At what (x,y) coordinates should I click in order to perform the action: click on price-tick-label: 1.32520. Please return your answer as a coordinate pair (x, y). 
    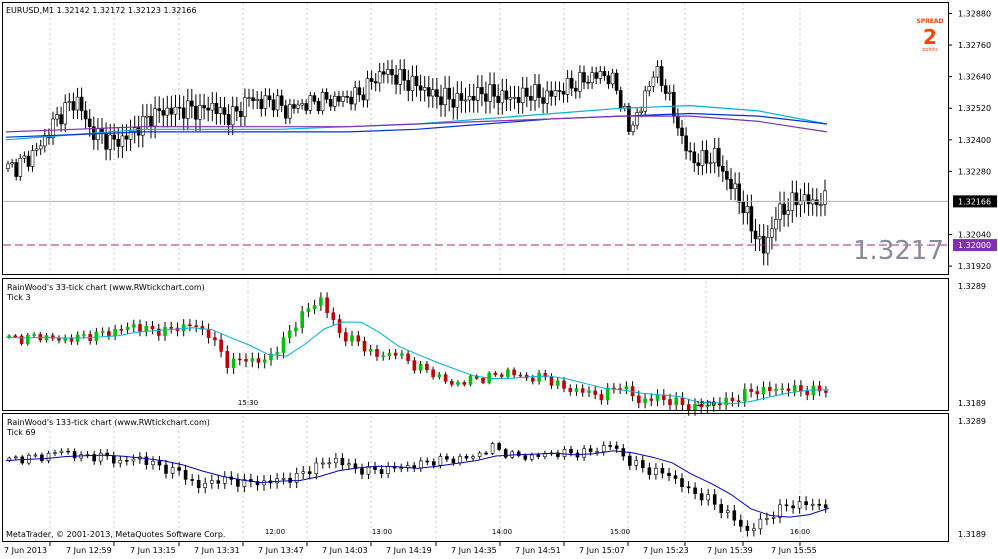
    Looking at the image, I should click on (974, 108).